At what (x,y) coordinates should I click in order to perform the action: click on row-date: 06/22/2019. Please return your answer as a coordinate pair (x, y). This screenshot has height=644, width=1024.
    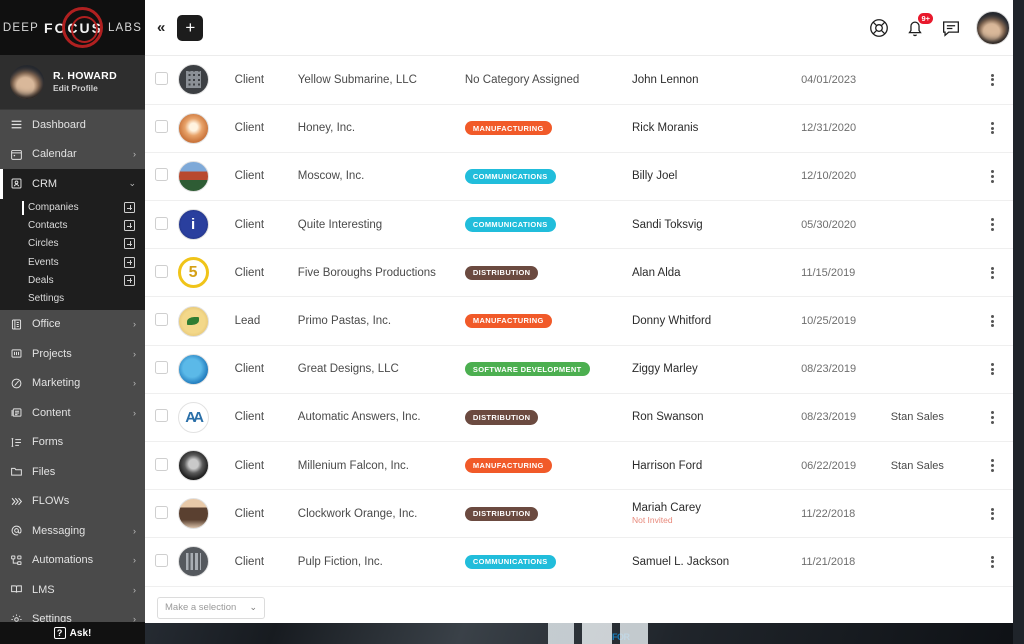
    Looking at the image, I should click on (829, 465).